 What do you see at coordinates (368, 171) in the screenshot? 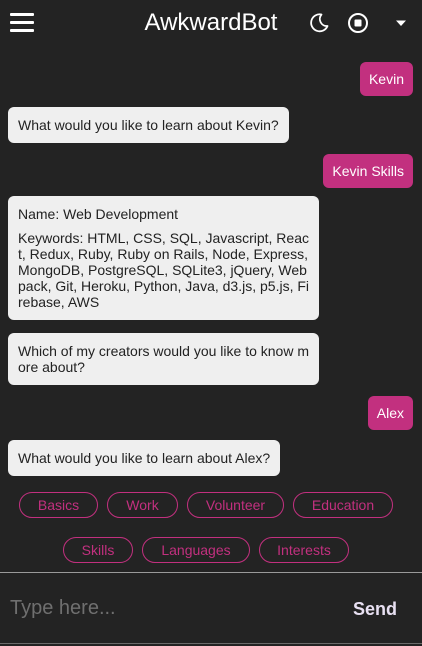
I see `user-message: Kevin Skills` at bounding box center [368, 171].